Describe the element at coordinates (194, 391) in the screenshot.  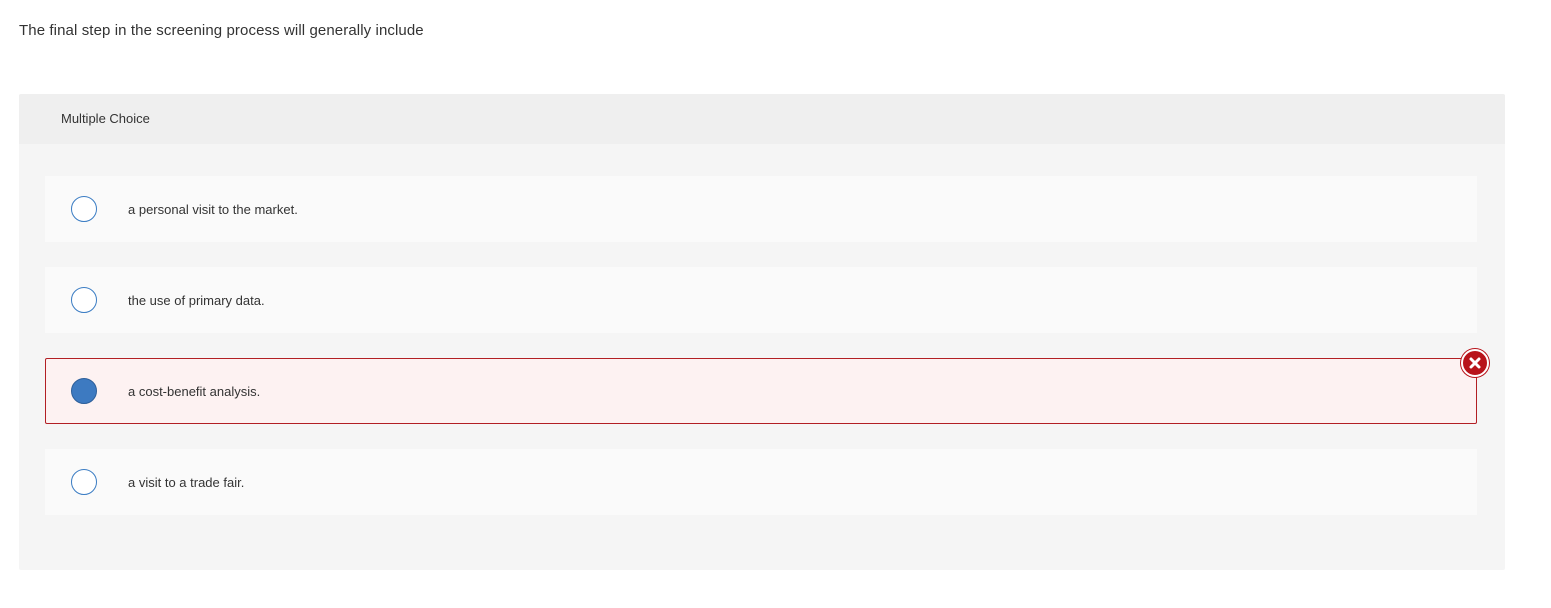
I see `answer-option-label: a cost-benefit analysis.` at that location.